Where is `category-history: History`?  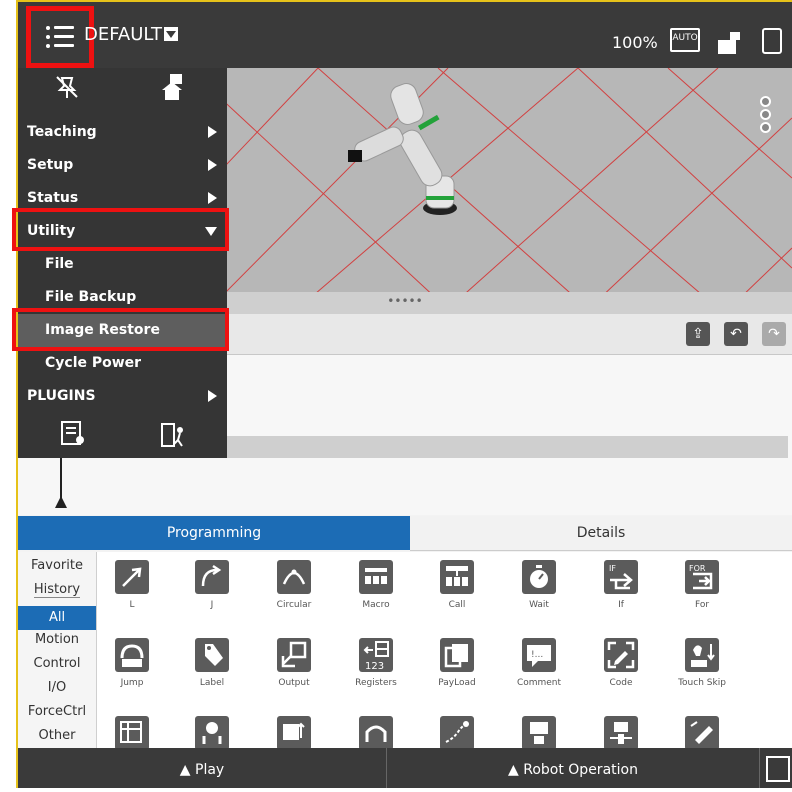 category-history: History is located at coordinates (57, 590).